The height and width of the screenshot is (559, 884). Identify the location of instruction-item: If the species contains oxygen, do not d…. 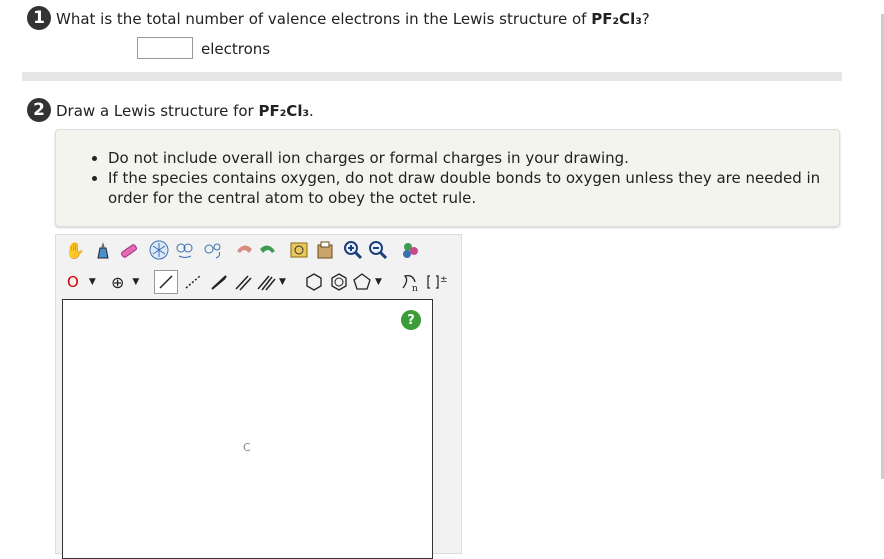
(473, 188).